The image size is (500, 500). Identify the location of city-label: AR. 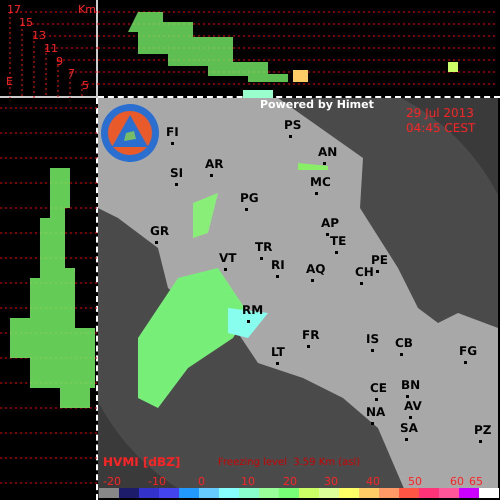
(214, 164).